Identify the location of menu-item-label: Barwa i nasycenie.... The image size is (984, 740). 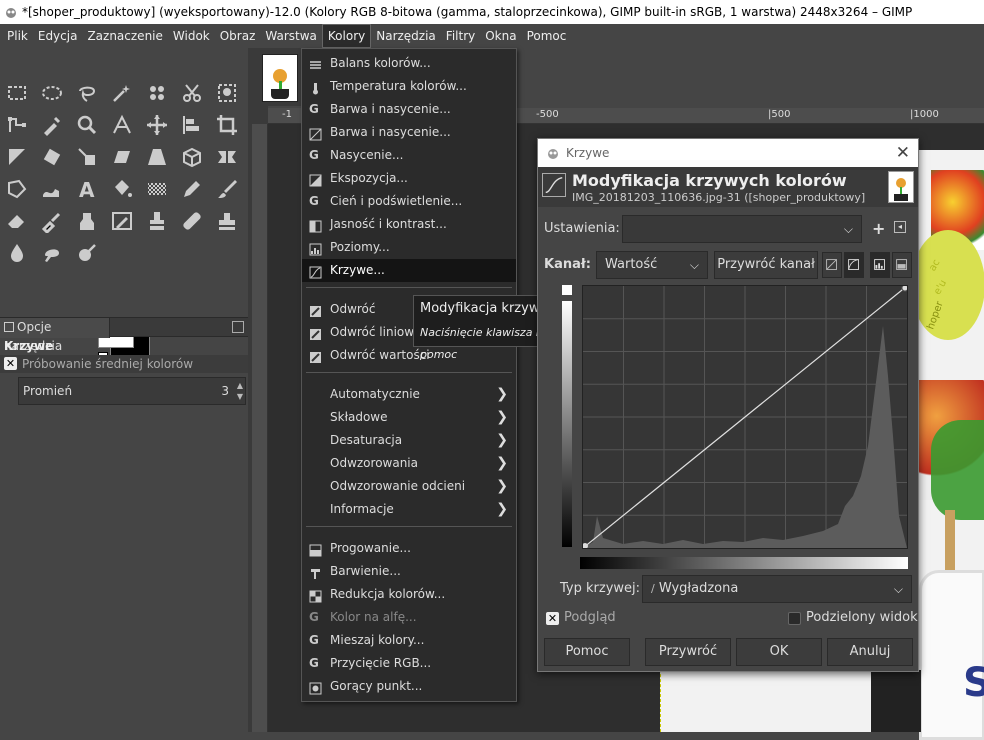
(390, 132).